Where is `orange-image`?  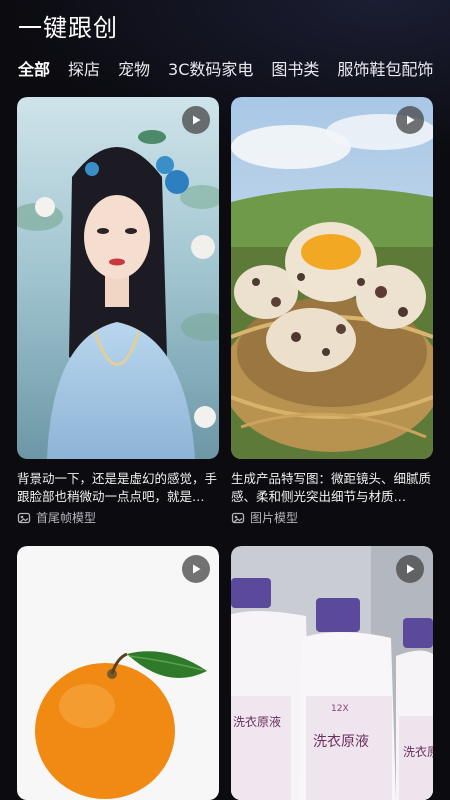 orange-image is located at coordinates (118, 673).